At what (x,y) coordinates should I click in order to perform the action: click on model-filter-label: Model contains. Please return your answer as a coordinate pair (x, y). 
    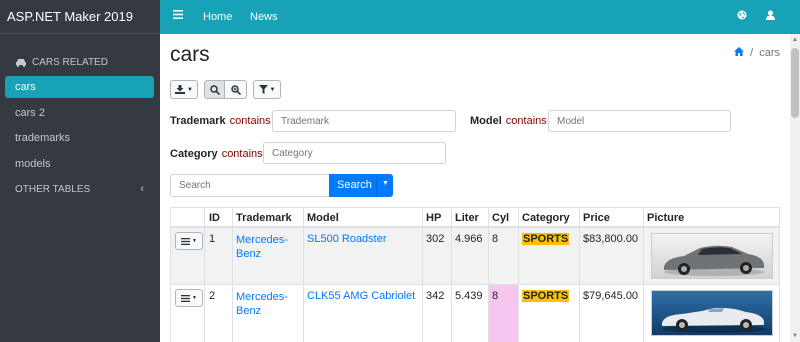
    Looking at the image, I should click on (508, 121).